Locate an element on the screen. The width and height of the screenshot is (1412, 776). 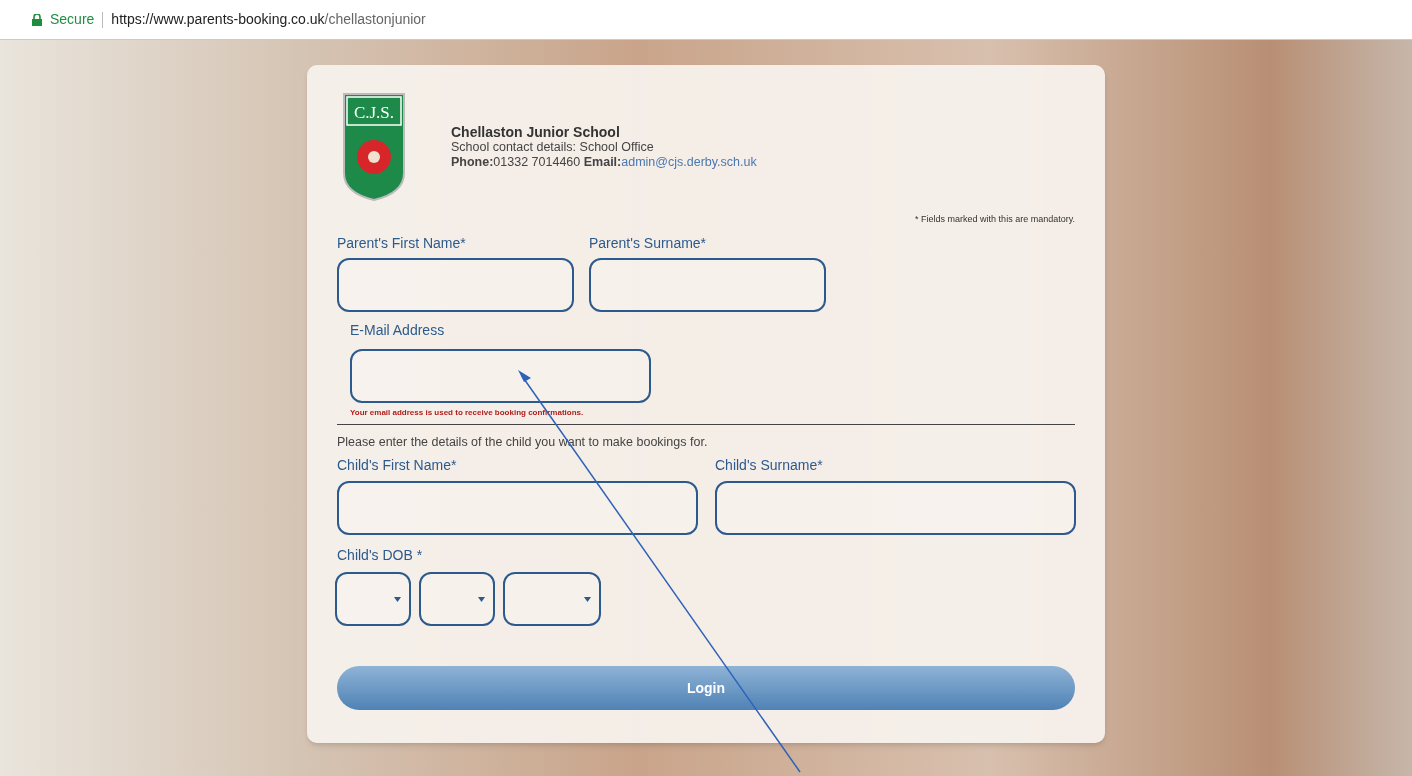
mandatory-note: * Fields marked with this are mandatory. is located at coordinates (995, 219).